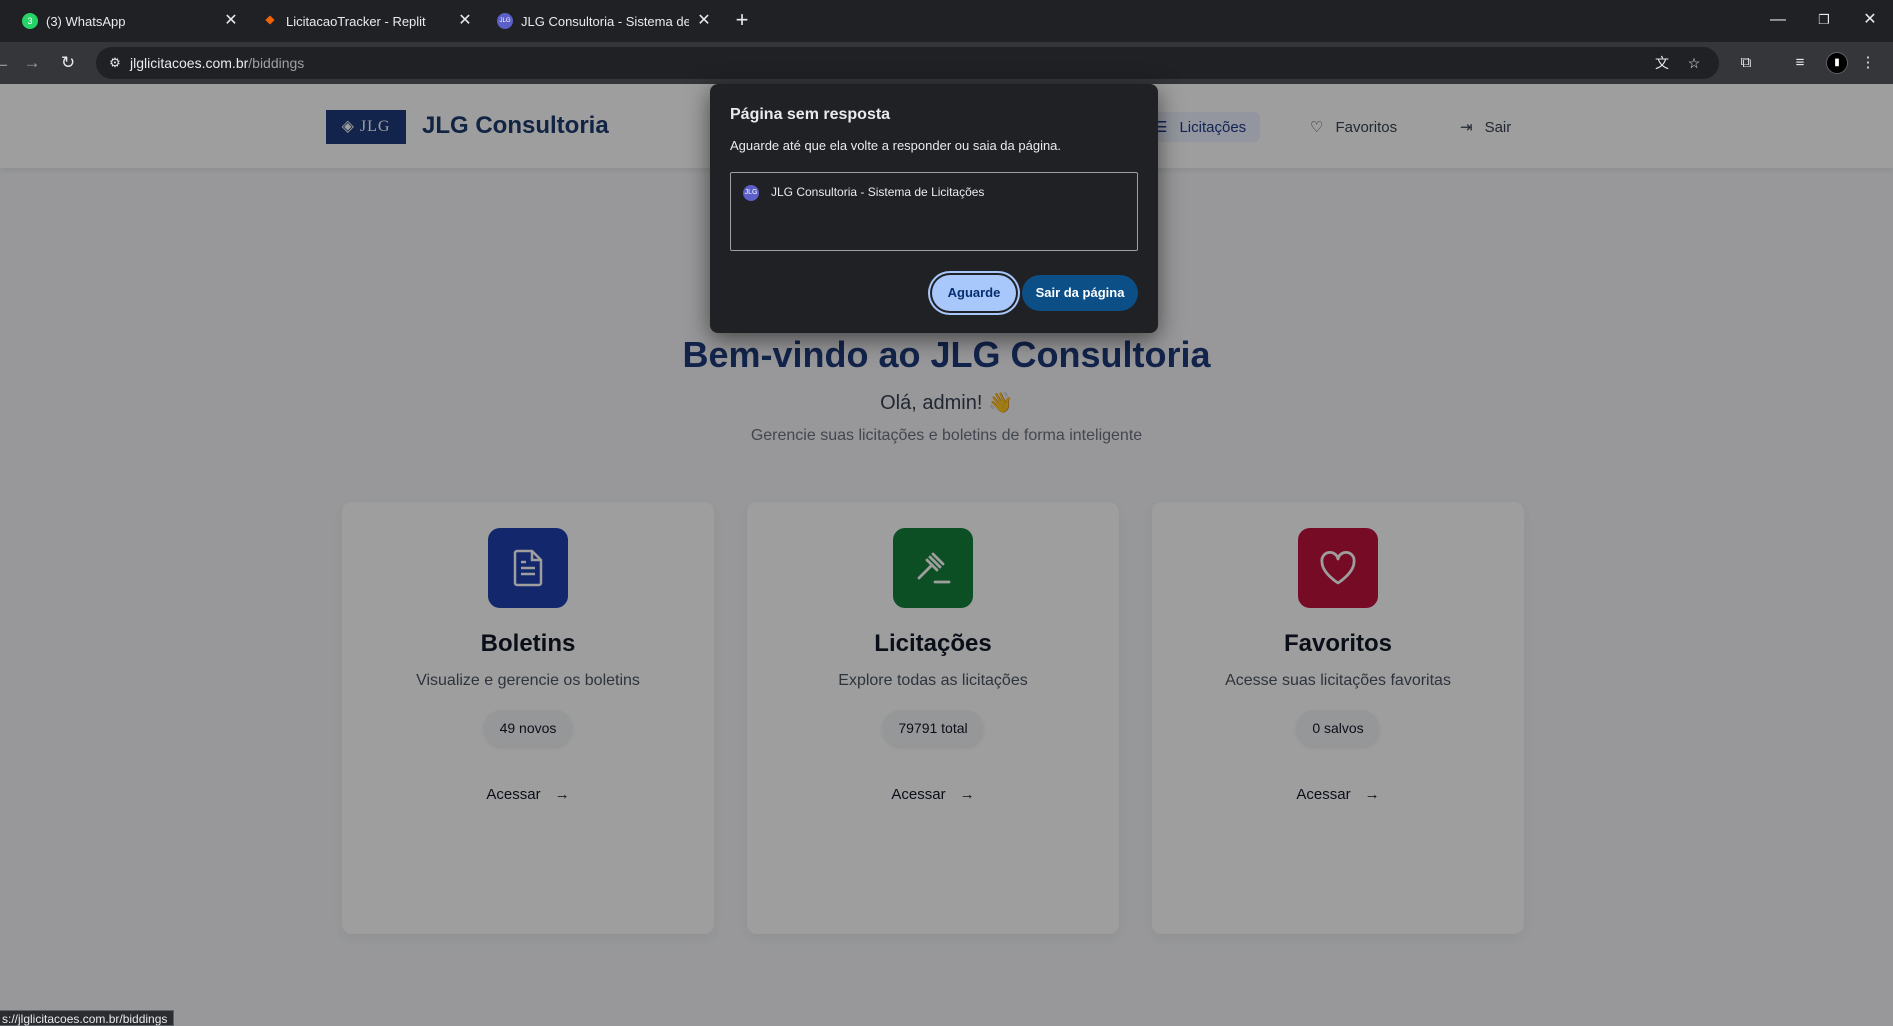 The image size is (1893, 1026). I want to click on back-icon: ←, so click(7, 63).